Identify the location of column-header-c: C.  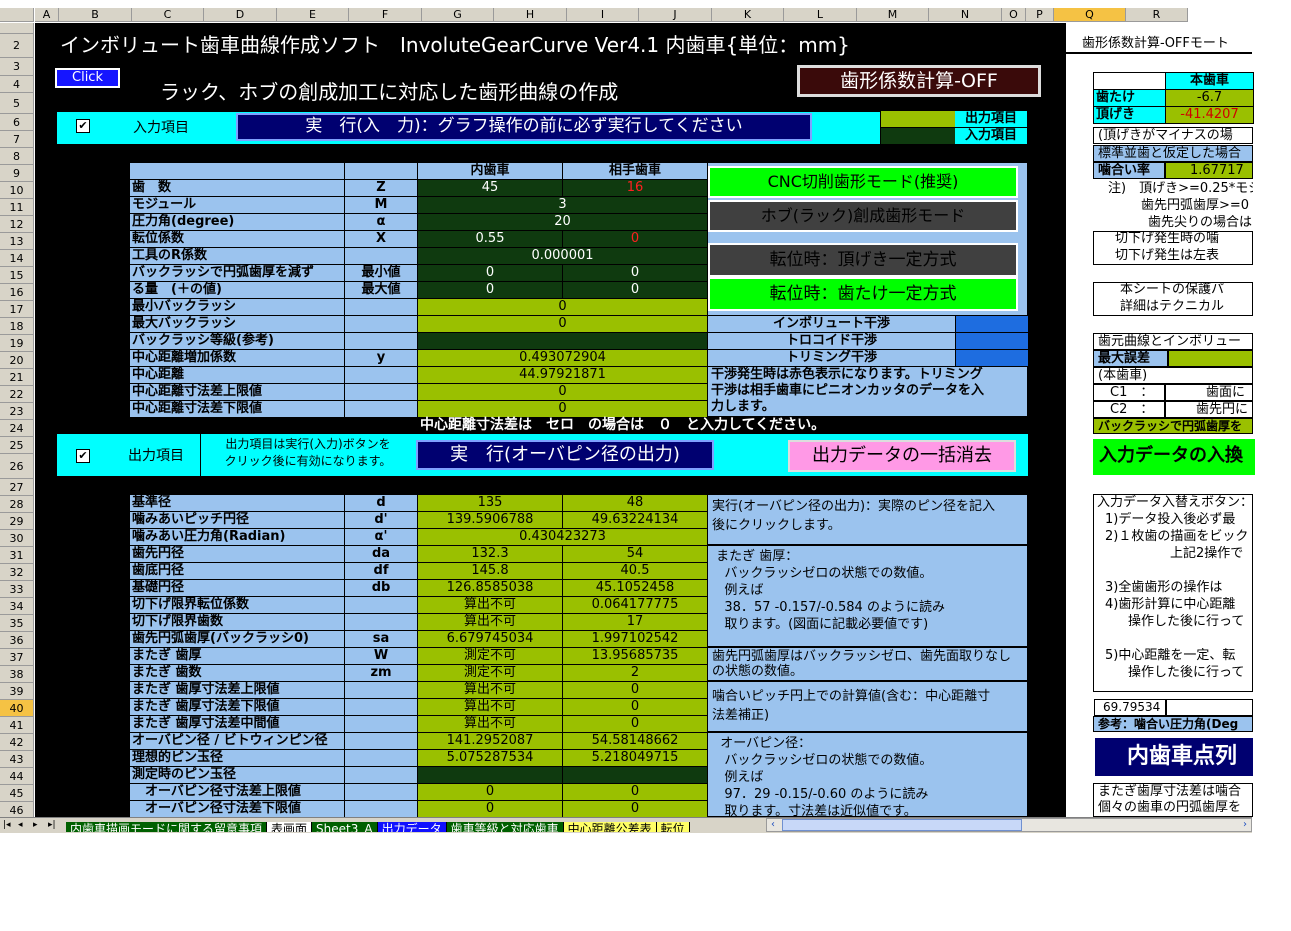
(168, 15).